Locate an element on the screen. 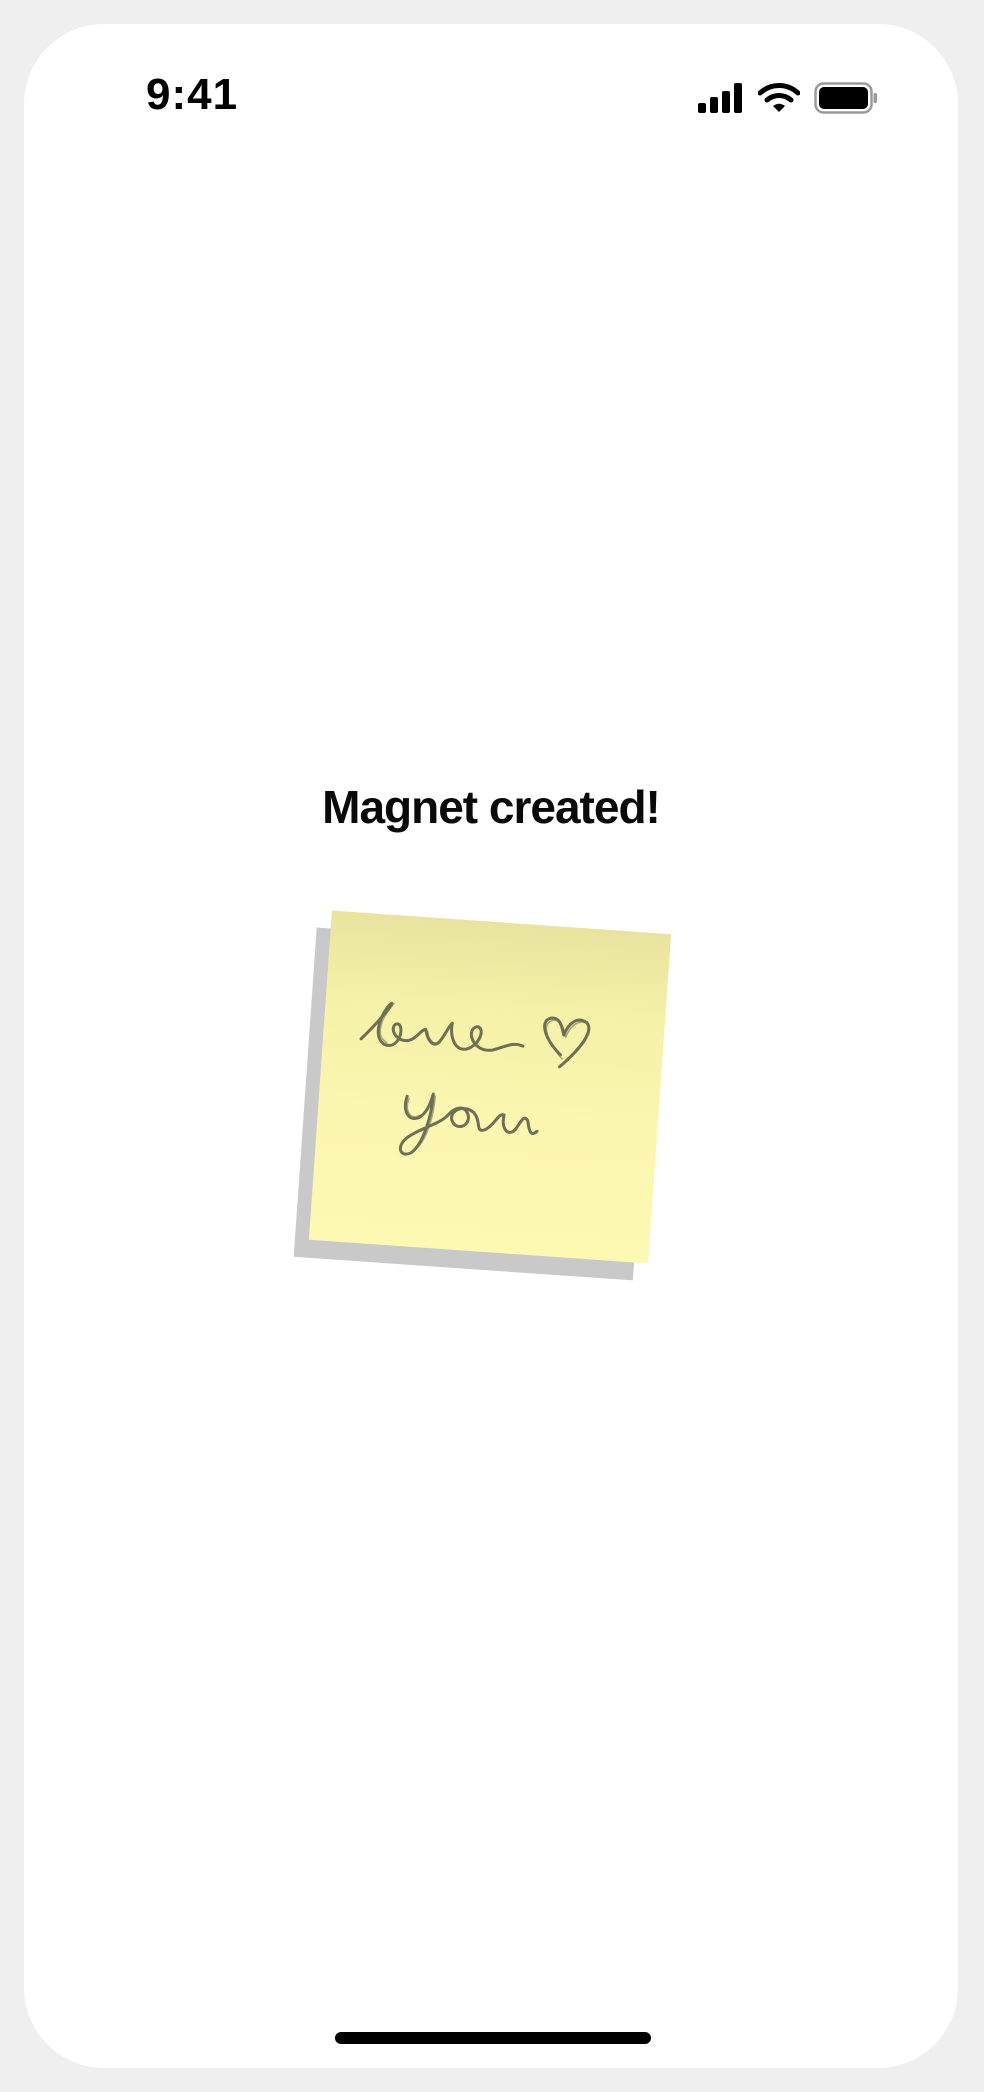  cellular-signal-icon is located at coordinates (721, 98).